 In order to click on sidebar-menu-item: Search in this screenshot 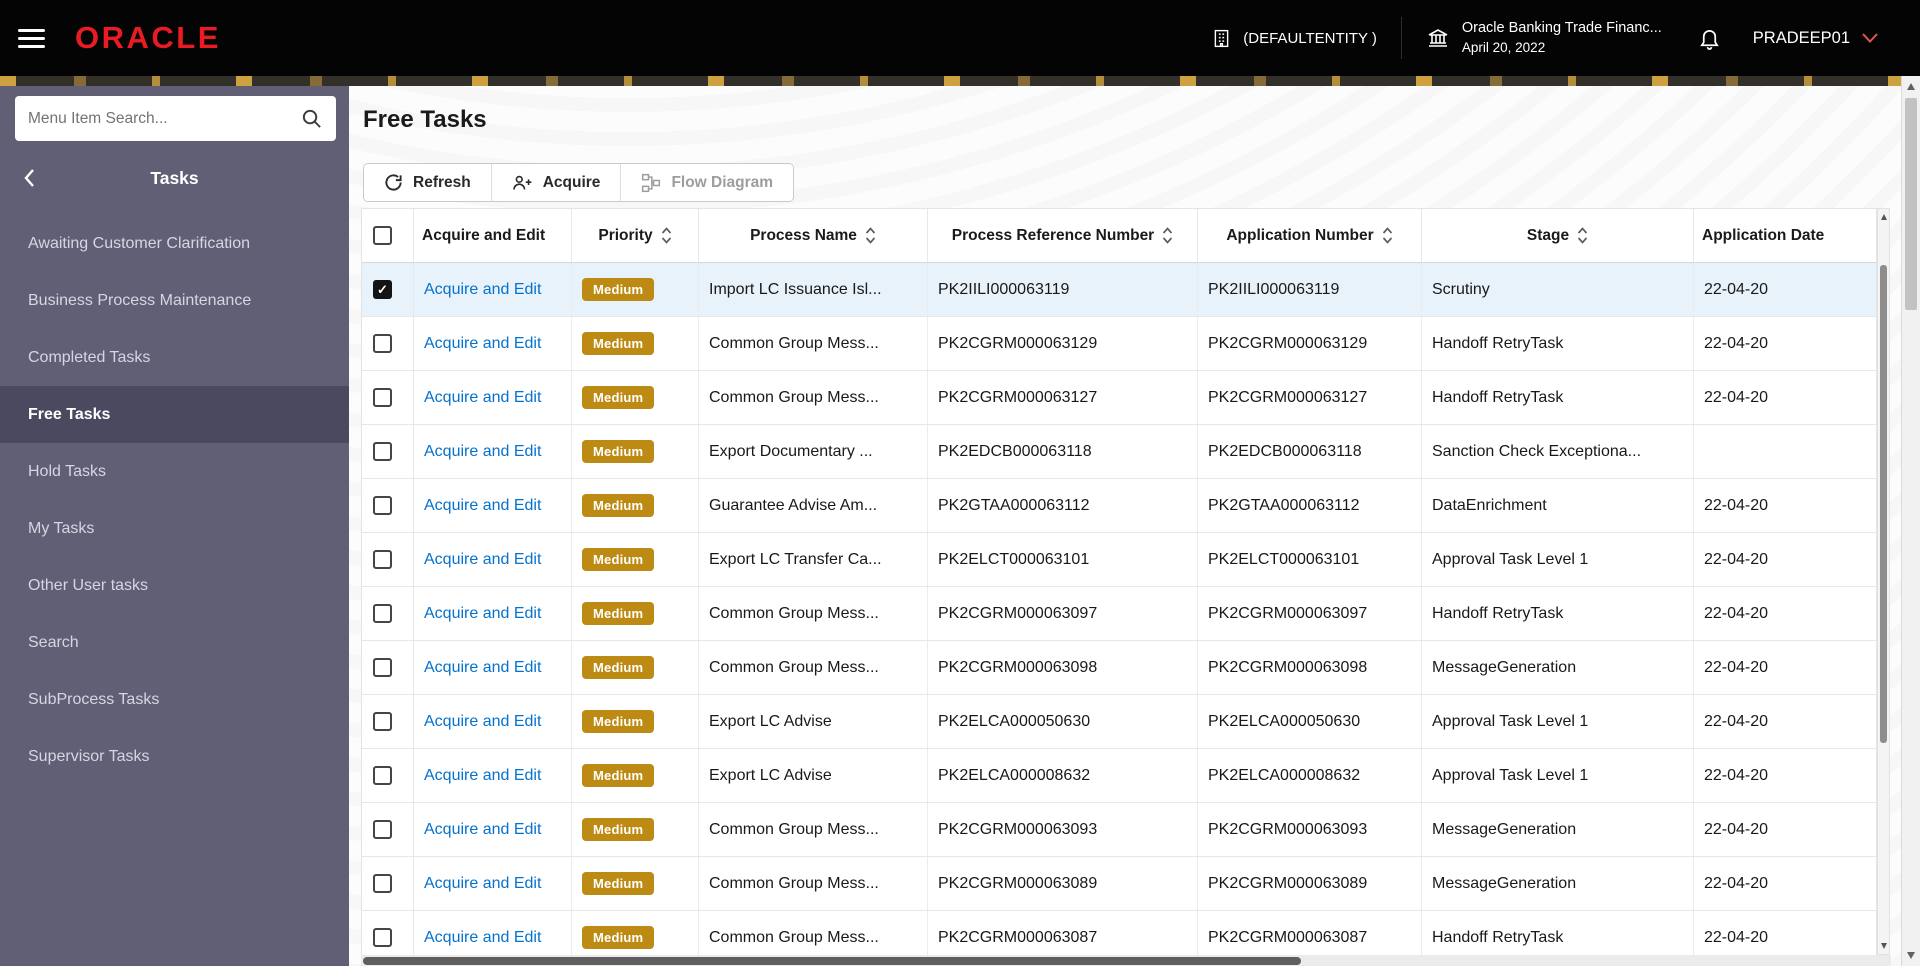, I will do `click(174, 642)`.